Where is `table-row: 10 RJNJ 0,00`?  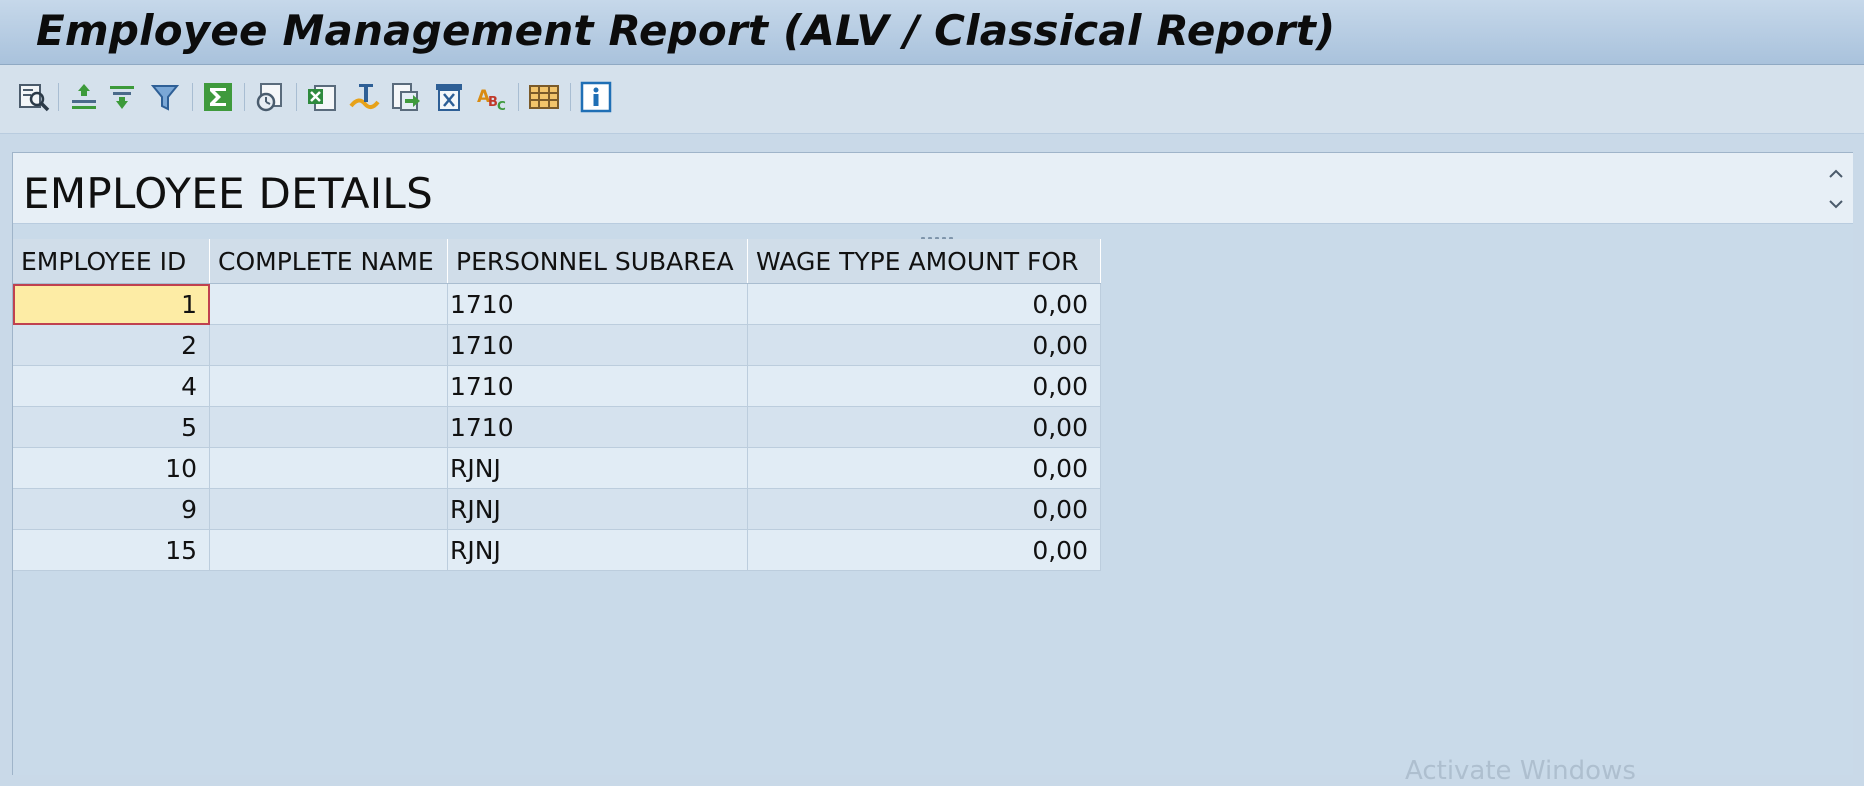
table-row: 10 RJNJ 0,00 is located at coordinates (557, 468).